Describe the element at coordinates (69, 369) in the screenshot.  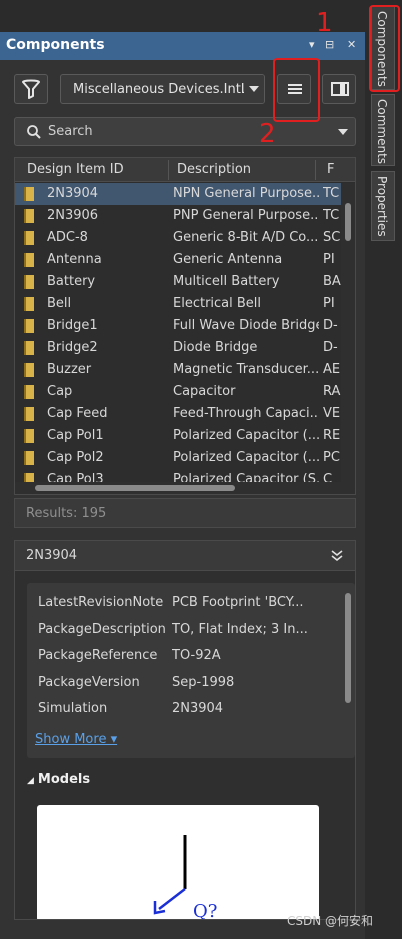
I see `grid-cell-id: Buzzer` at that location.